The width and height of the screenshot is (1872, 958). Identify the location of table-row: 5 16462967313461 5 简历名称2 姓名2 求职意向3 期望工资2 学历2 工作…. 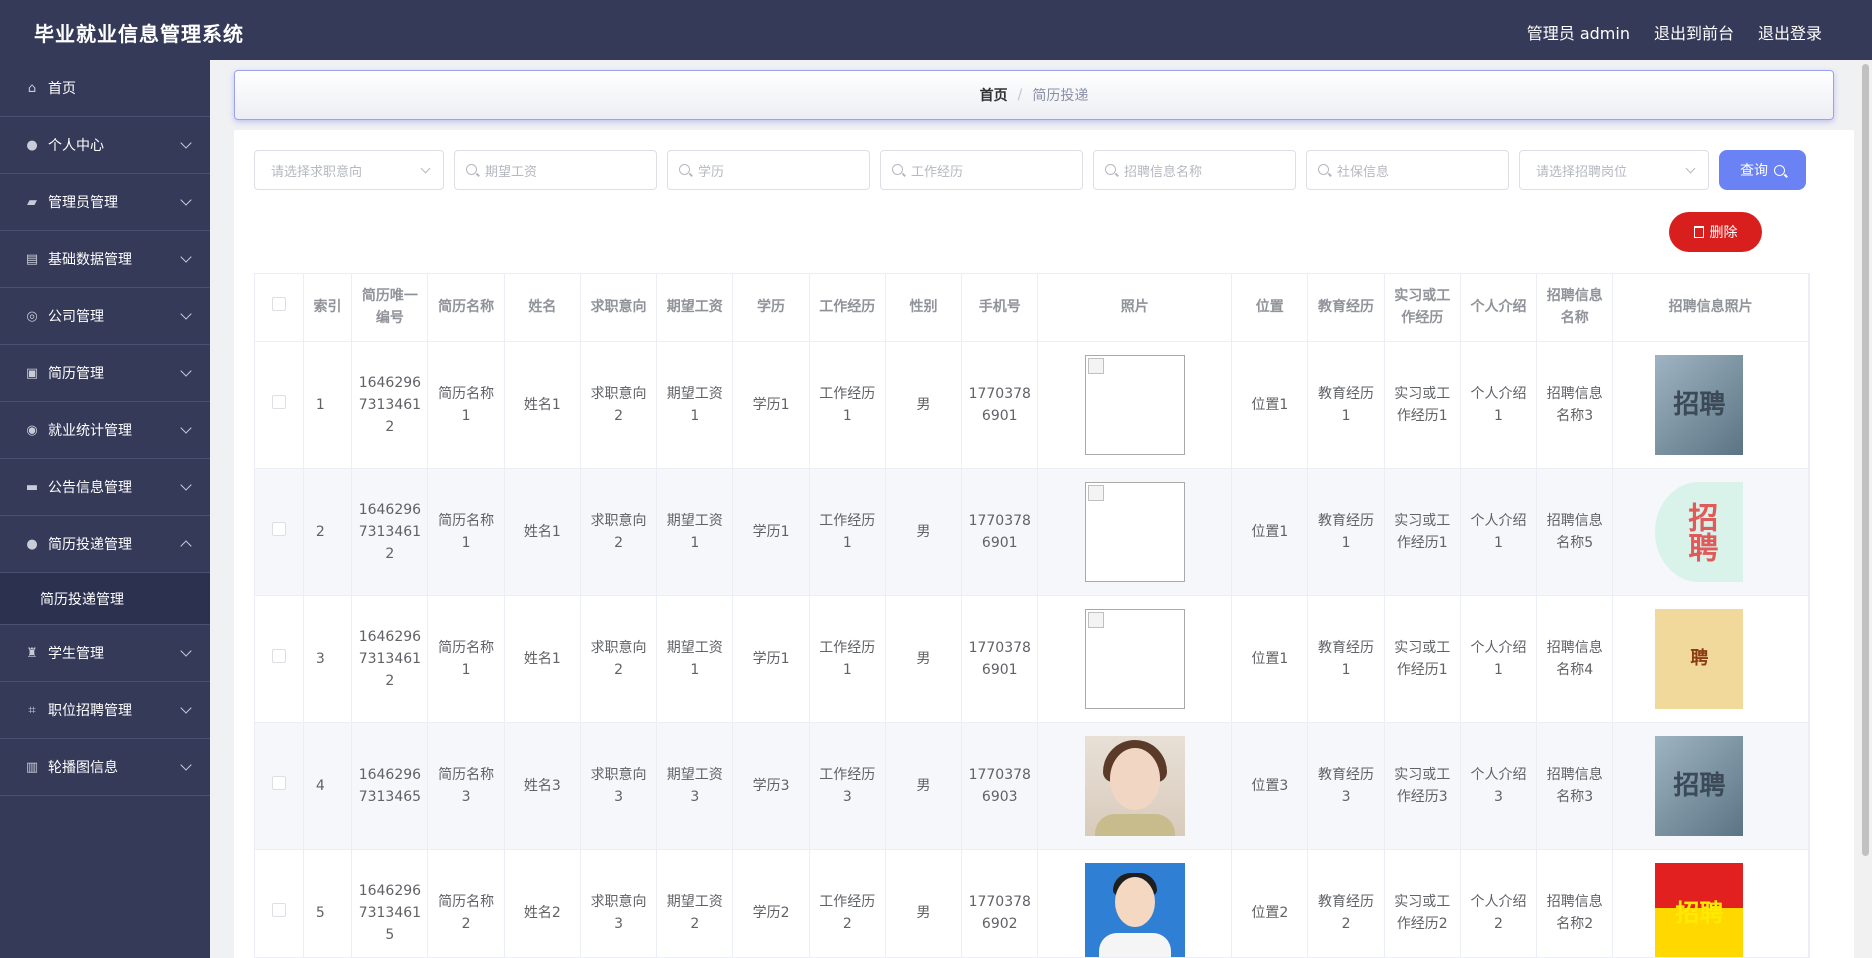
(1032, 903).